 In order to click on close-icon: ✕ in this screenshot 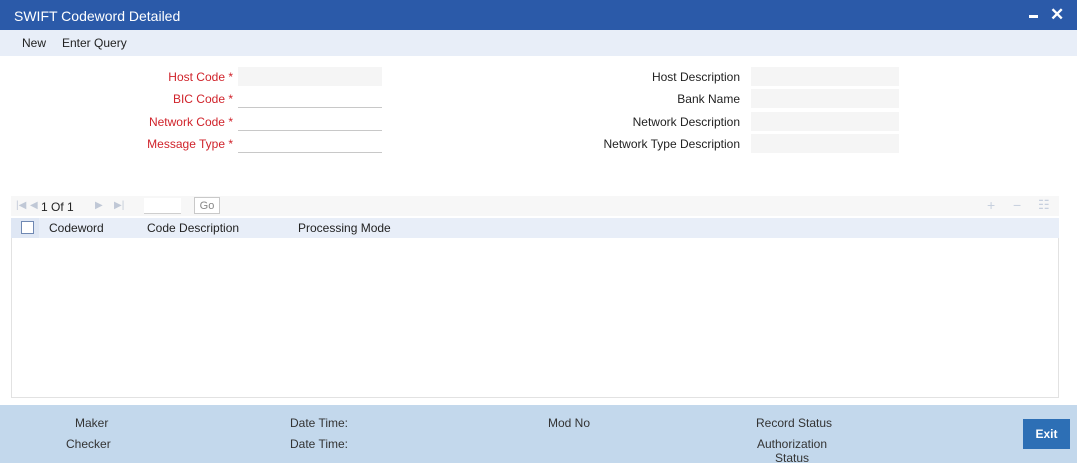, I will do `click(1057, 15)`.